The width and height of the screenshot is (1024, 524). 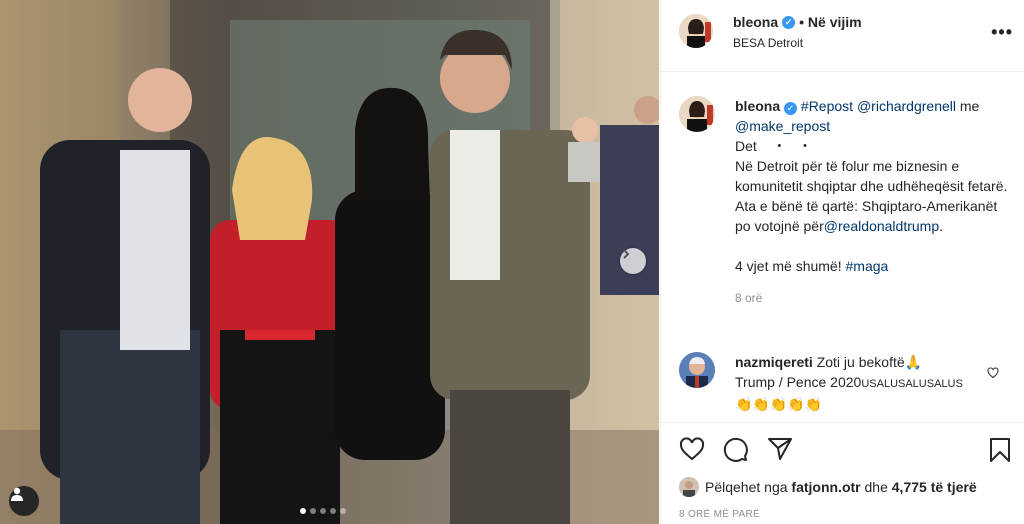 What do you see at coordinates (774, 362) in the screenshot?
I see `commenter-username: nazmiqereti` at bounding box center [774, 362].